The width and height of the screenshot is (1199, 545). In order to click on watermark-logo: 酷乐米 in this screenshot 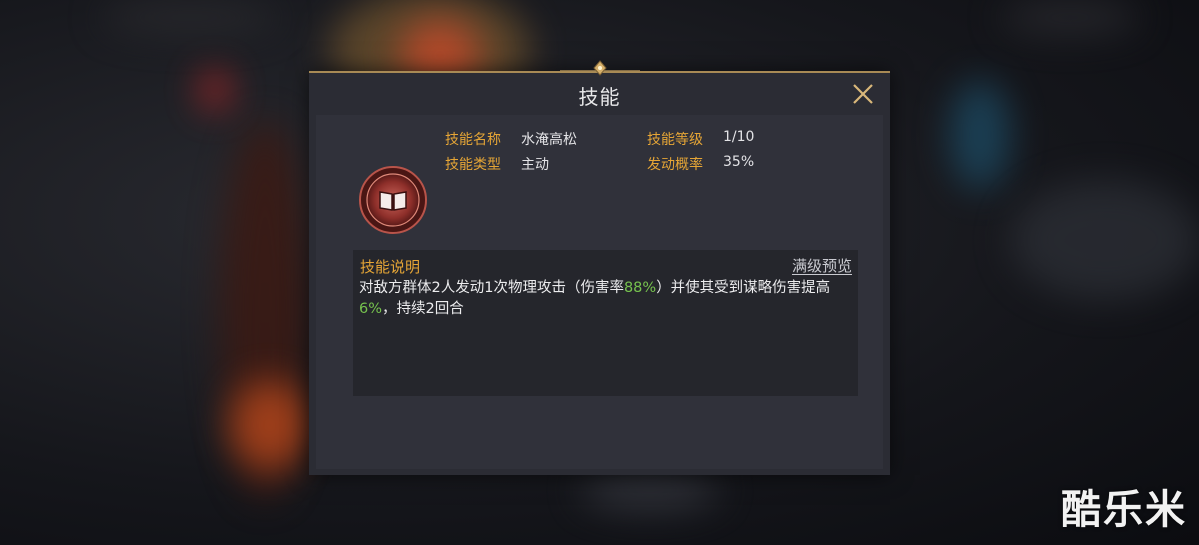, I will do `click(1124, 510)`.